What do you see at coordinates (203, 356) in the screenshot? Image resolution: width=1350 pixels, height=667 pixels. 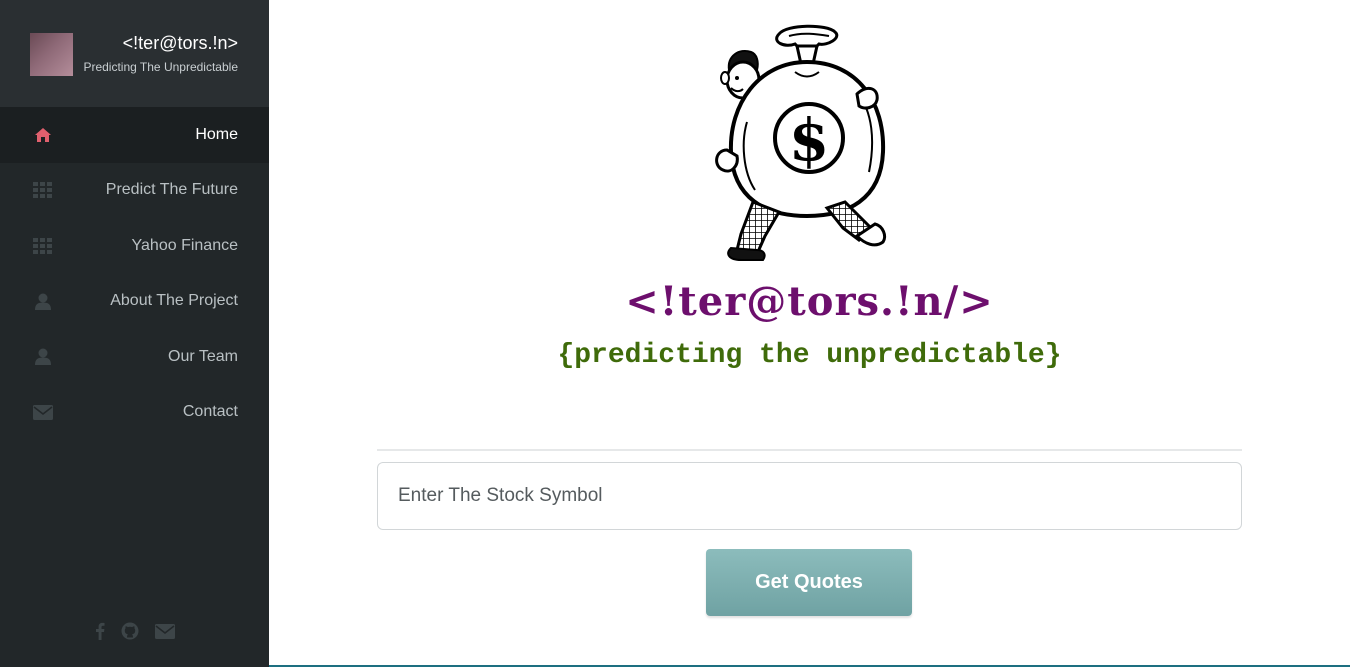 I see `sidebar-item-label: Our Team` at bounding box center [203, 356].